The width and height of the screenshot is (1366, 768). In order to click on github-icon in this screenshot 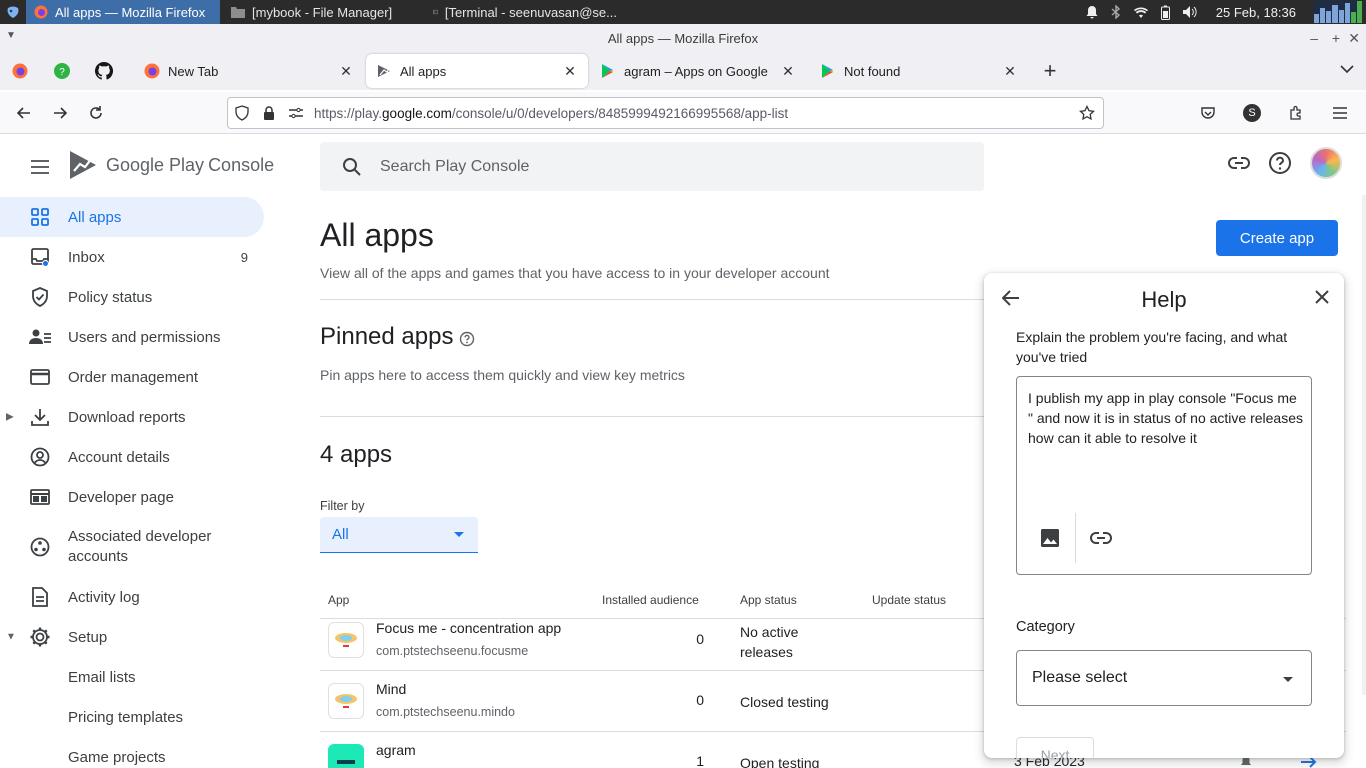, I will do `click(104, 71)`.